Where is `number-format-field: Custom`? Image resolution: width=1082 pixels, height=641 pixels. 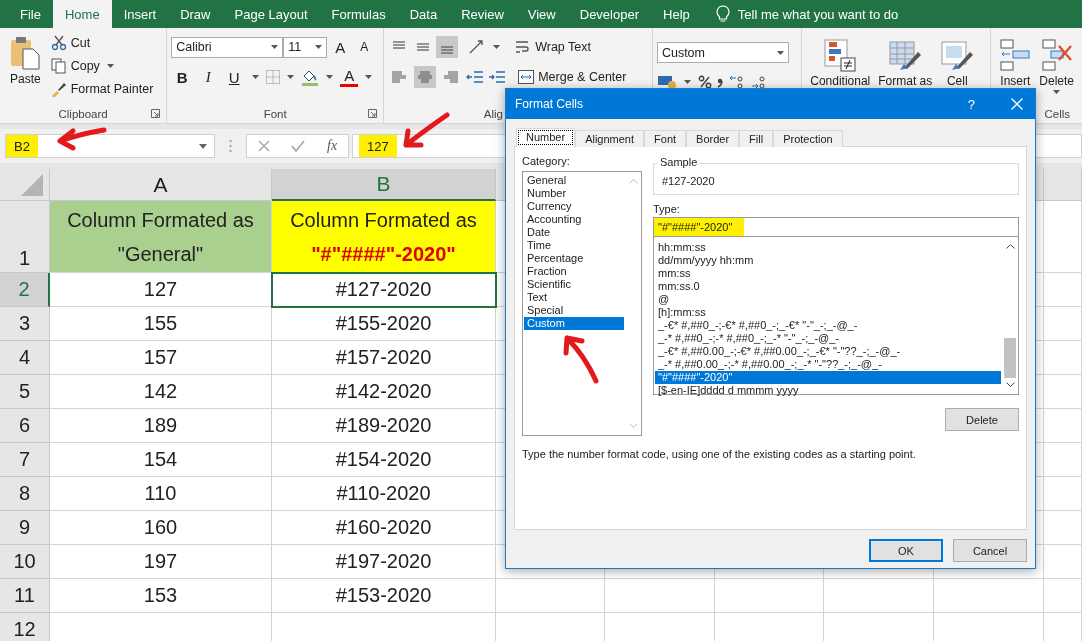
number-format-field: Custom is located at coordinates (722, 52).